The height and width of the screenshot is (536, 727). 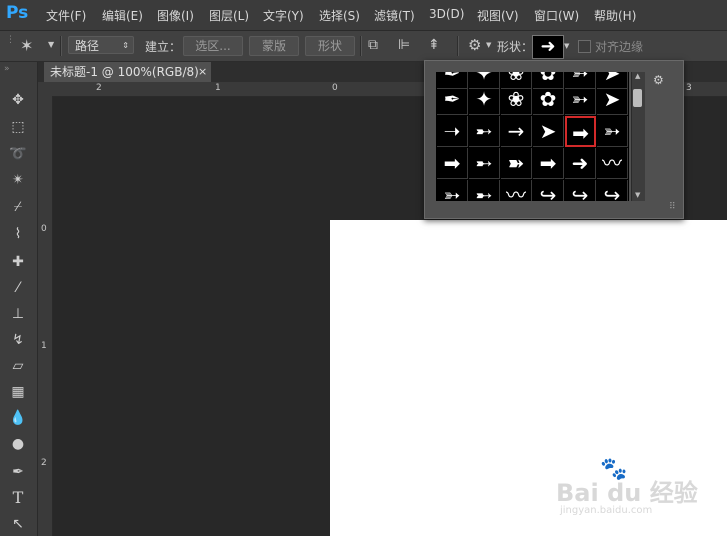 What do you see at coordinates (18, 100) in the screenshot?
I see `move-tool-icon: ✥` at bounding box center [18, 100].